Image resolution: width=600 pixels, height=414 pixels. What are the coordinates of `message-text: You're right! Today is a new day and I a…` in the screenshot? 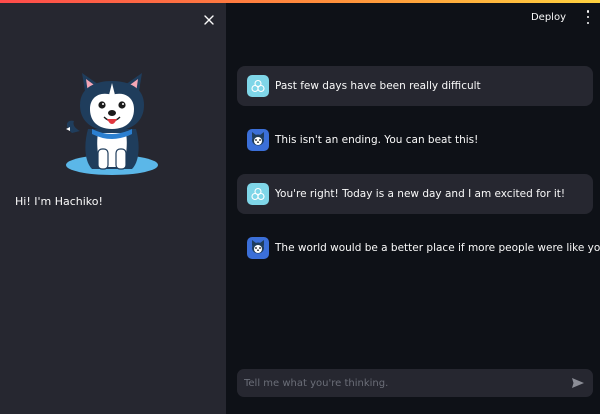 It's located at (420, 194).